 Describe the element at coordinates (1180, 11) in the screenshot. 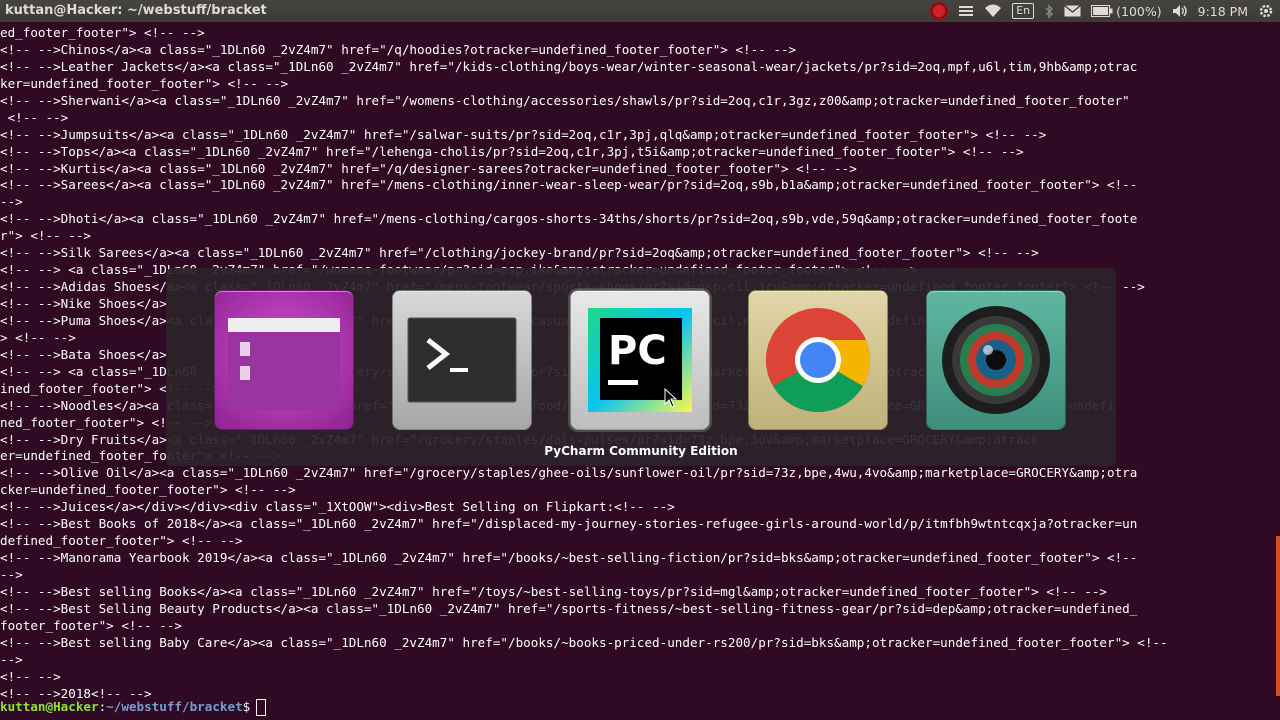

I see `volume-icon` at that location.